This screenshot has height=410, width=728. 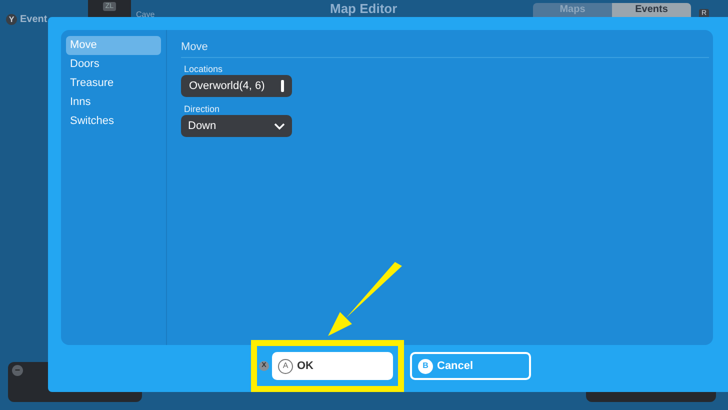 What do you see at coordinates (572, 10) in the screenshot?
I see `tab: Maps` at bounding box center [572, 10].